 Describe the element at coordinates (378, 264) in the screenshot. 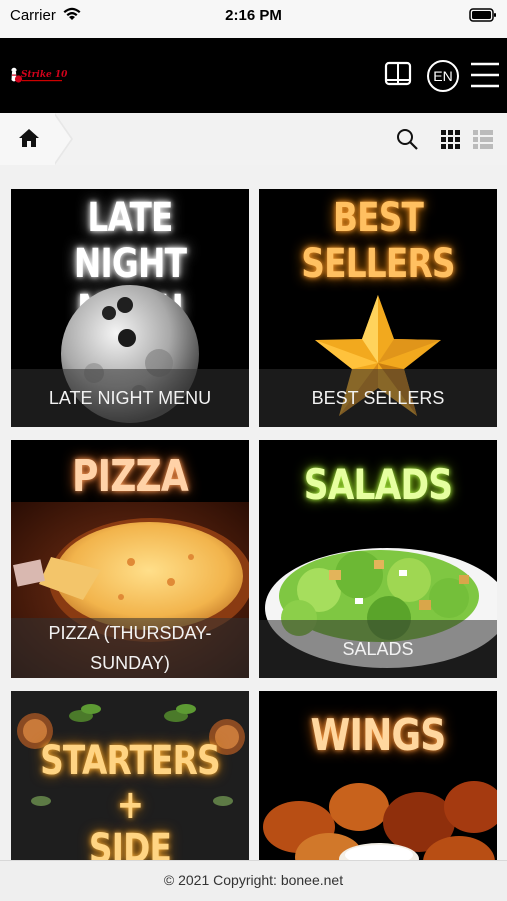

I see `title-line: SELLERS` at that location.